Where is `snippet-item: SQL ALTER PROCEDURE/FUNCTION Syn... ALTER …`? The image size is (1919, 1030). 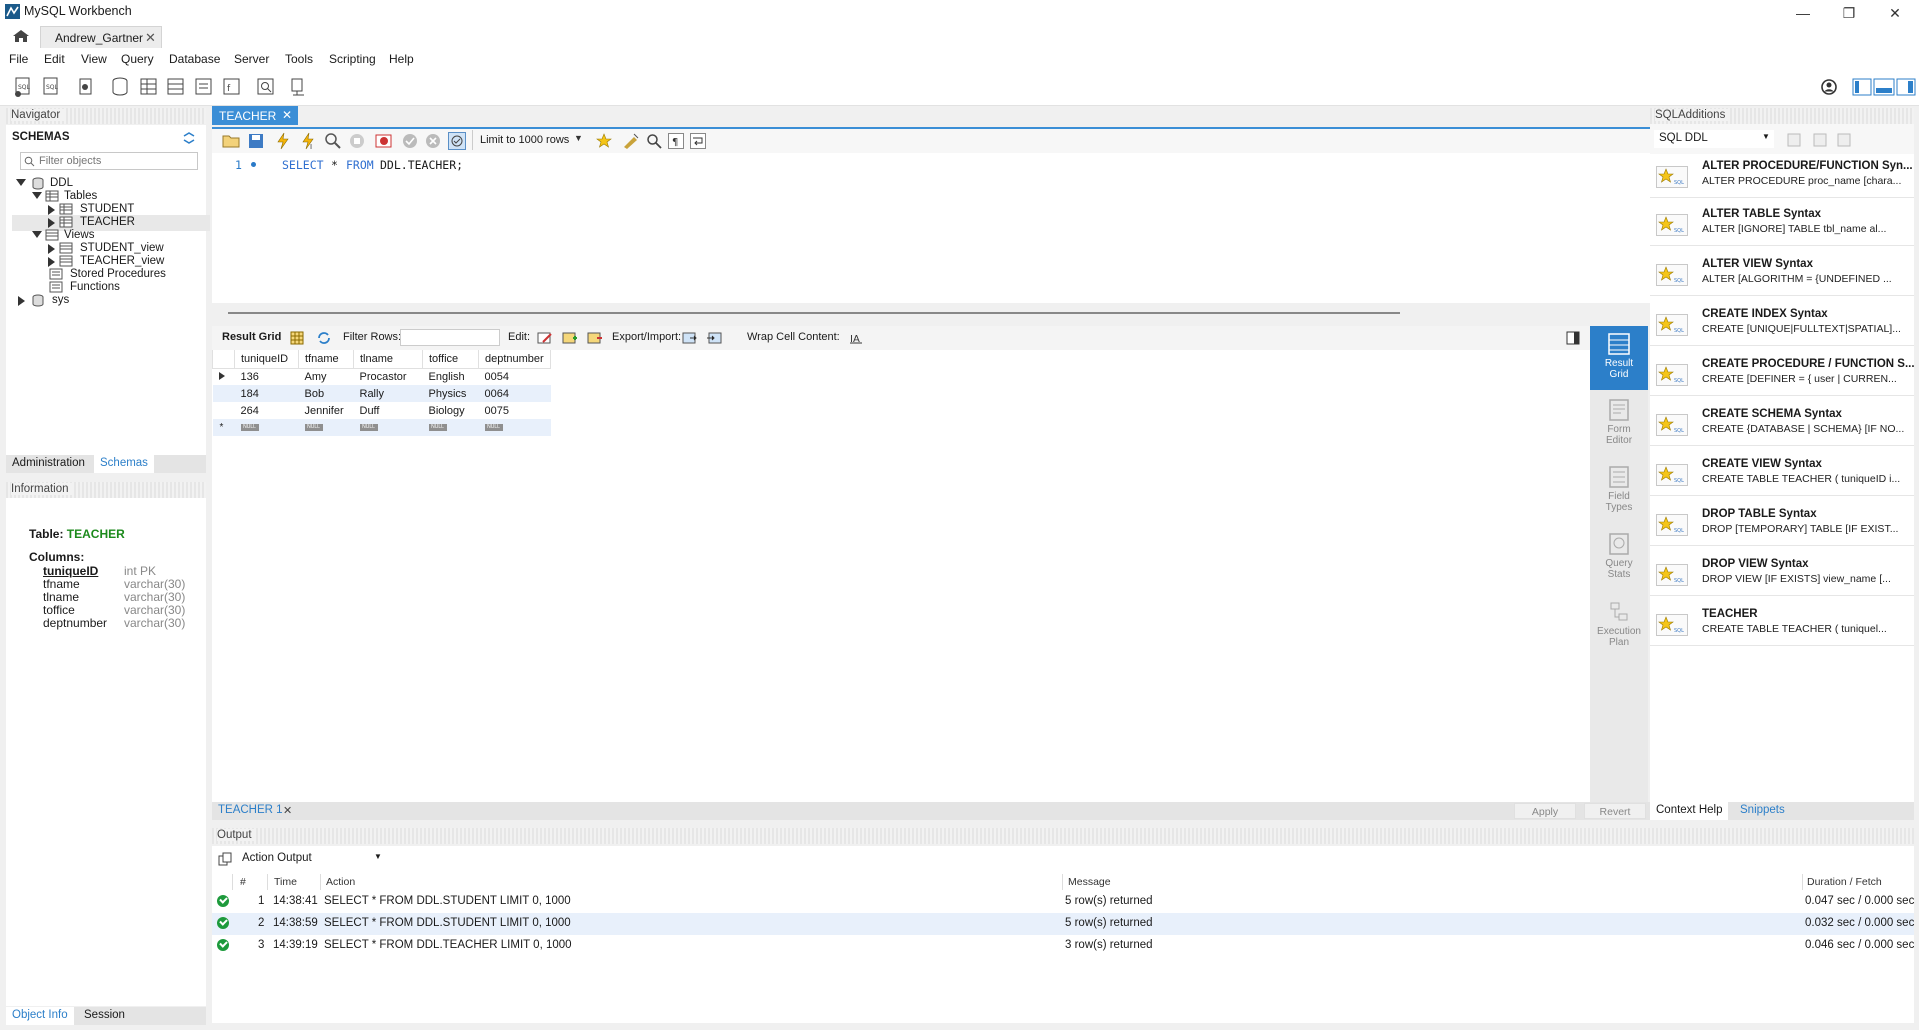 snippet-item: SQL ALTER PROCEDURE/FUNCTION Syn... ALTER … is located at coordinates (1782, 176).